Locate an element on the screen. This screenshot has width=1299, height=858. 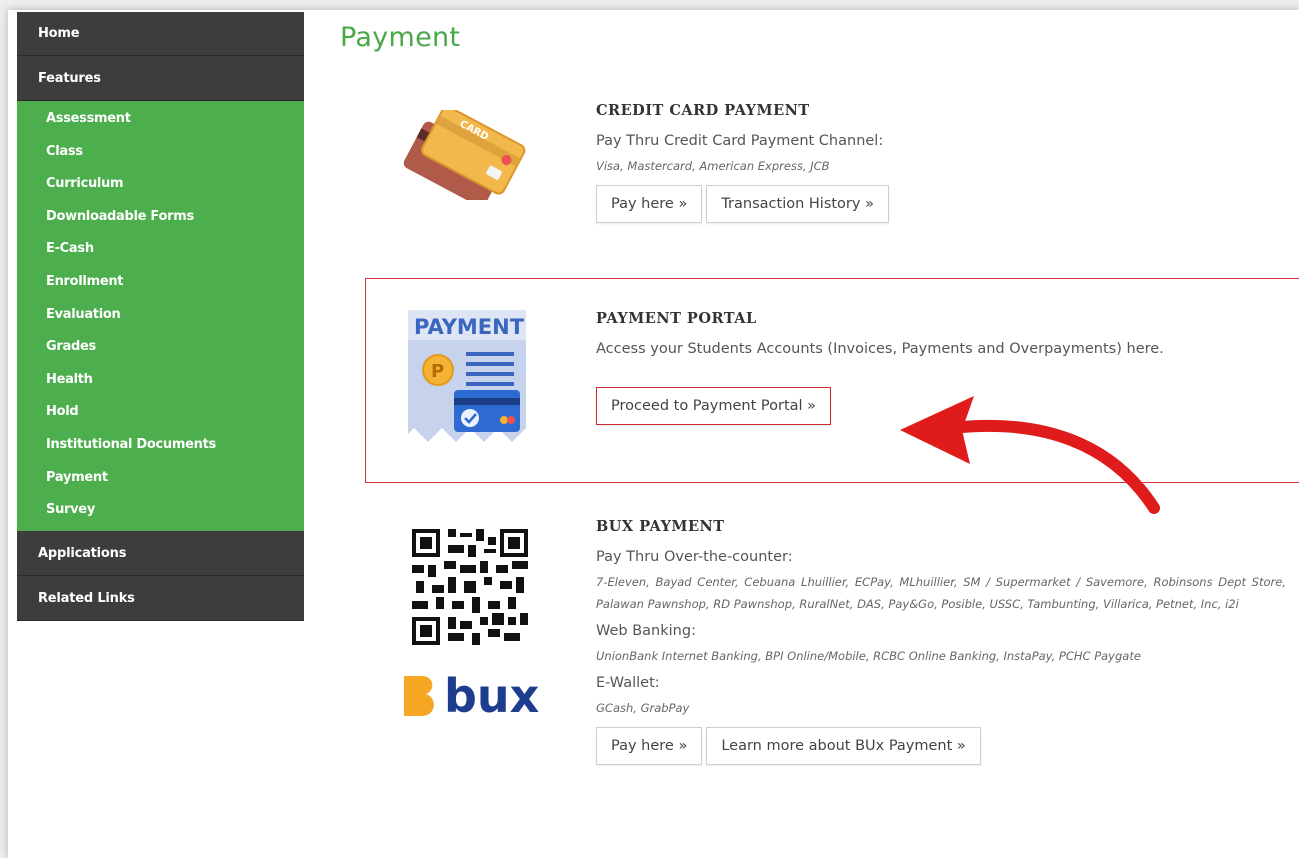
sidebar-item-related-links: Related Links is located at coordinates (160, 598).